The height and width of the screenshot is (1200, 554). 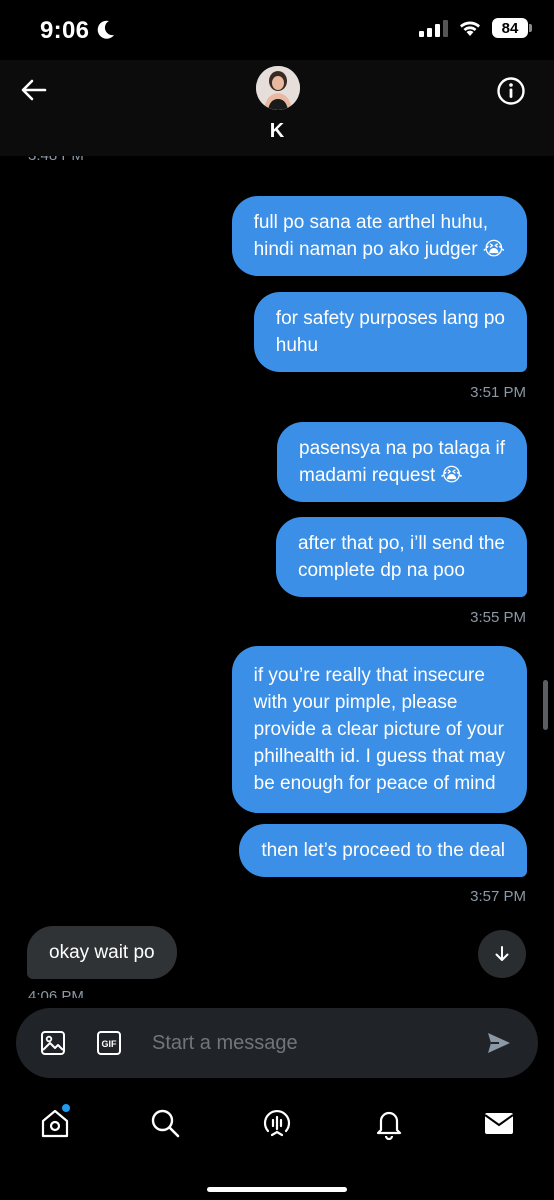 I want to click on send-icon, so click(x=499, y=1043).